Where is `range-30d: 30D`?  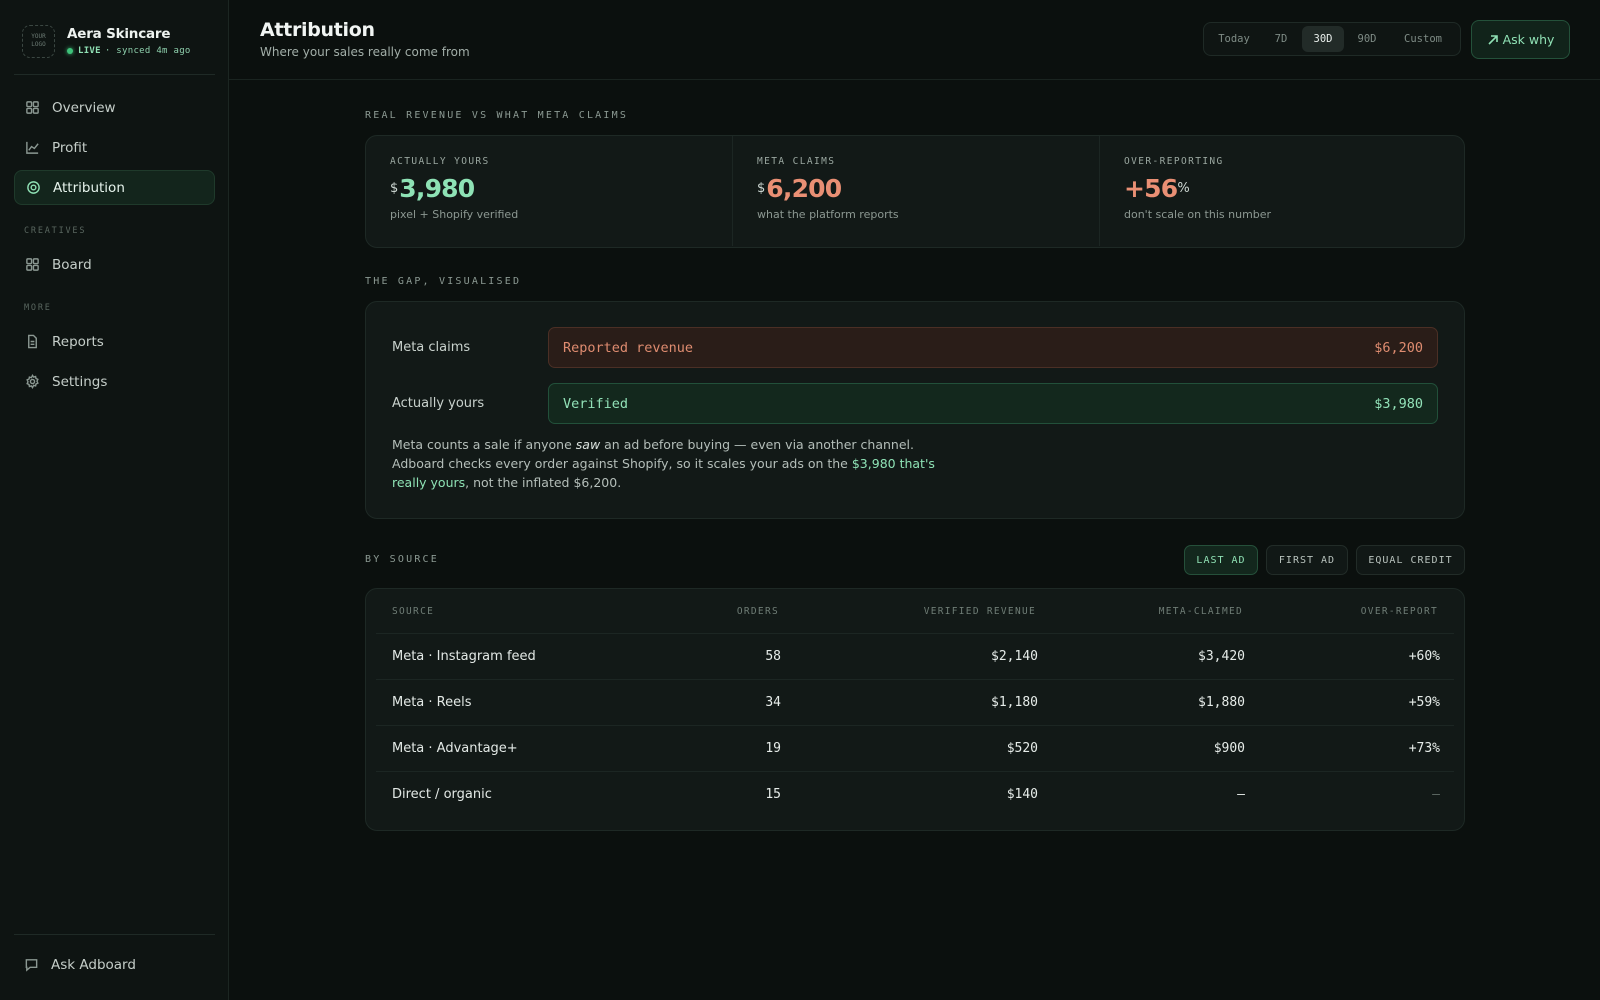 range-30d: 30D is located at coordinates (1323, 39).